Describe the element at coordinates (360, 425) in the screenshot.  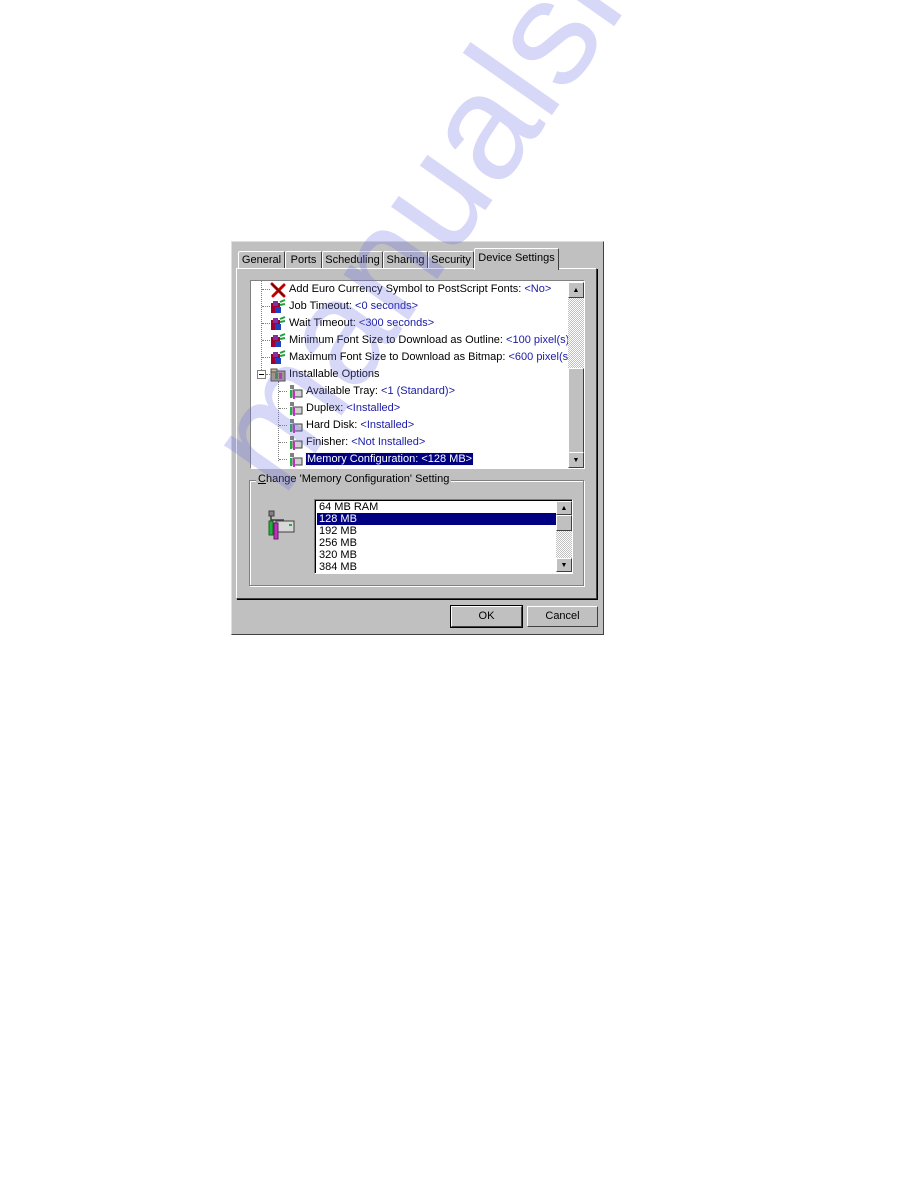
I see `tree-item-hard-disk: Hard Disk: <Installed>` at that location.